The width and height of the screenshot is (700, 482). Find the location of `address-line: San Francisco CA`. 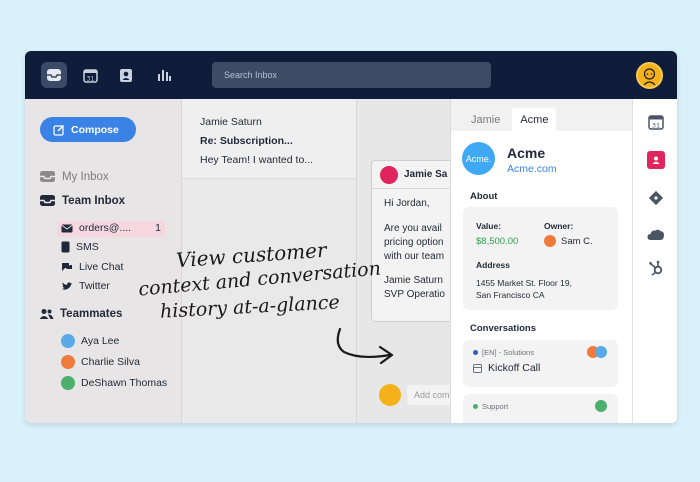

address-line: San Francisco CA is located at coordinates (510, 295).